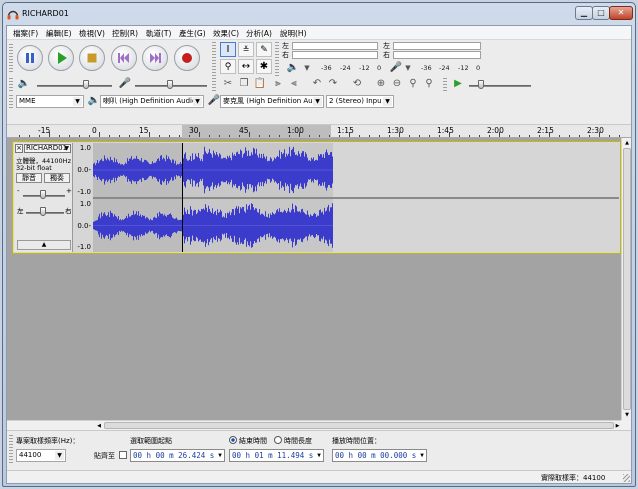  I want to click on menu-tracks: 軌道(T), so click(158, 33).